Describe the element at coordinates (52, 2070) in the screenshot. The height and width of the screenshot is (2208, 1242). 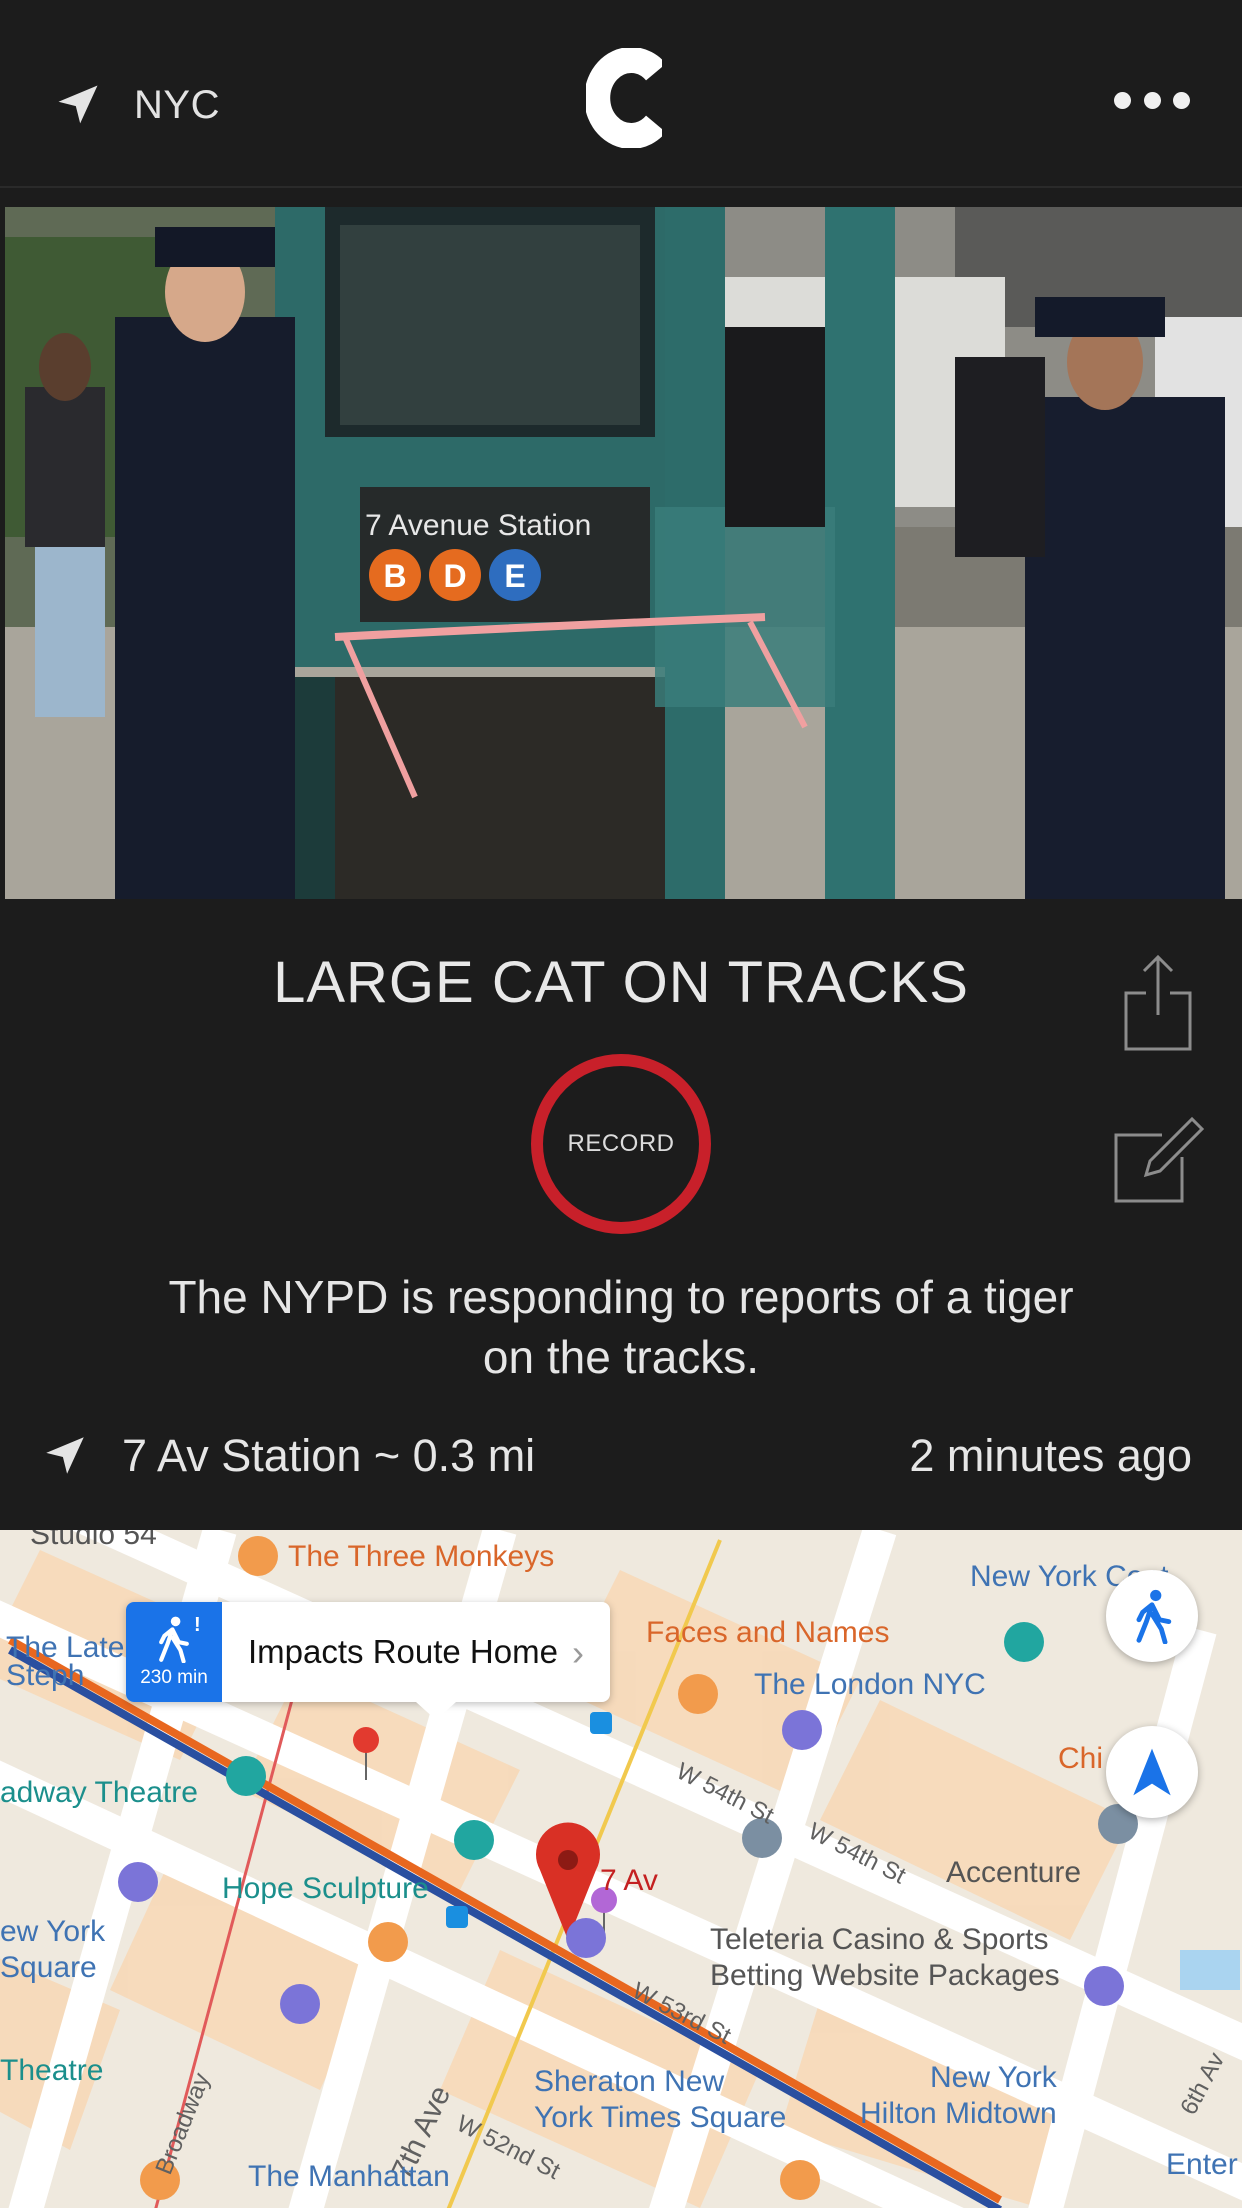
I see `map-label: Theatre` at that location.